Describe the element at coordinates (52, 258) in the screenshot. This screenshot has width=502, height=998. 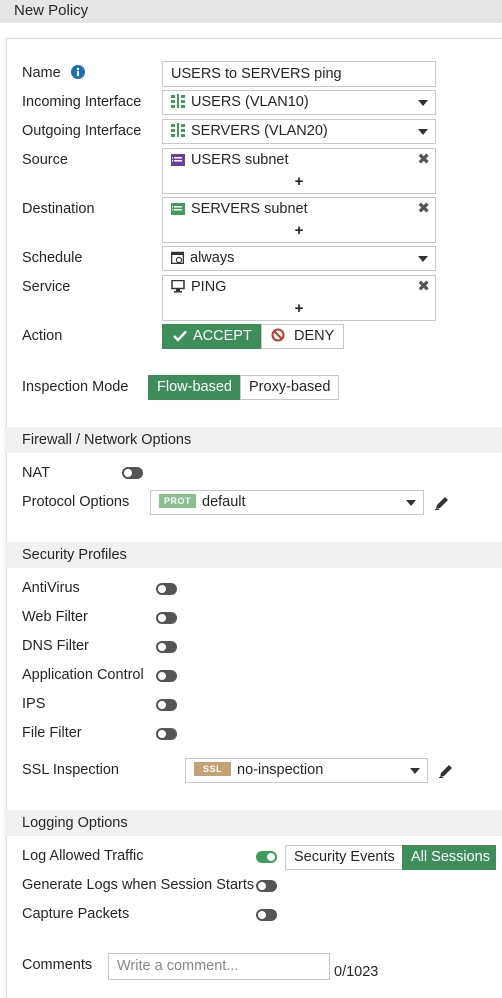
I see `schedule-label: Schedule` at that location.